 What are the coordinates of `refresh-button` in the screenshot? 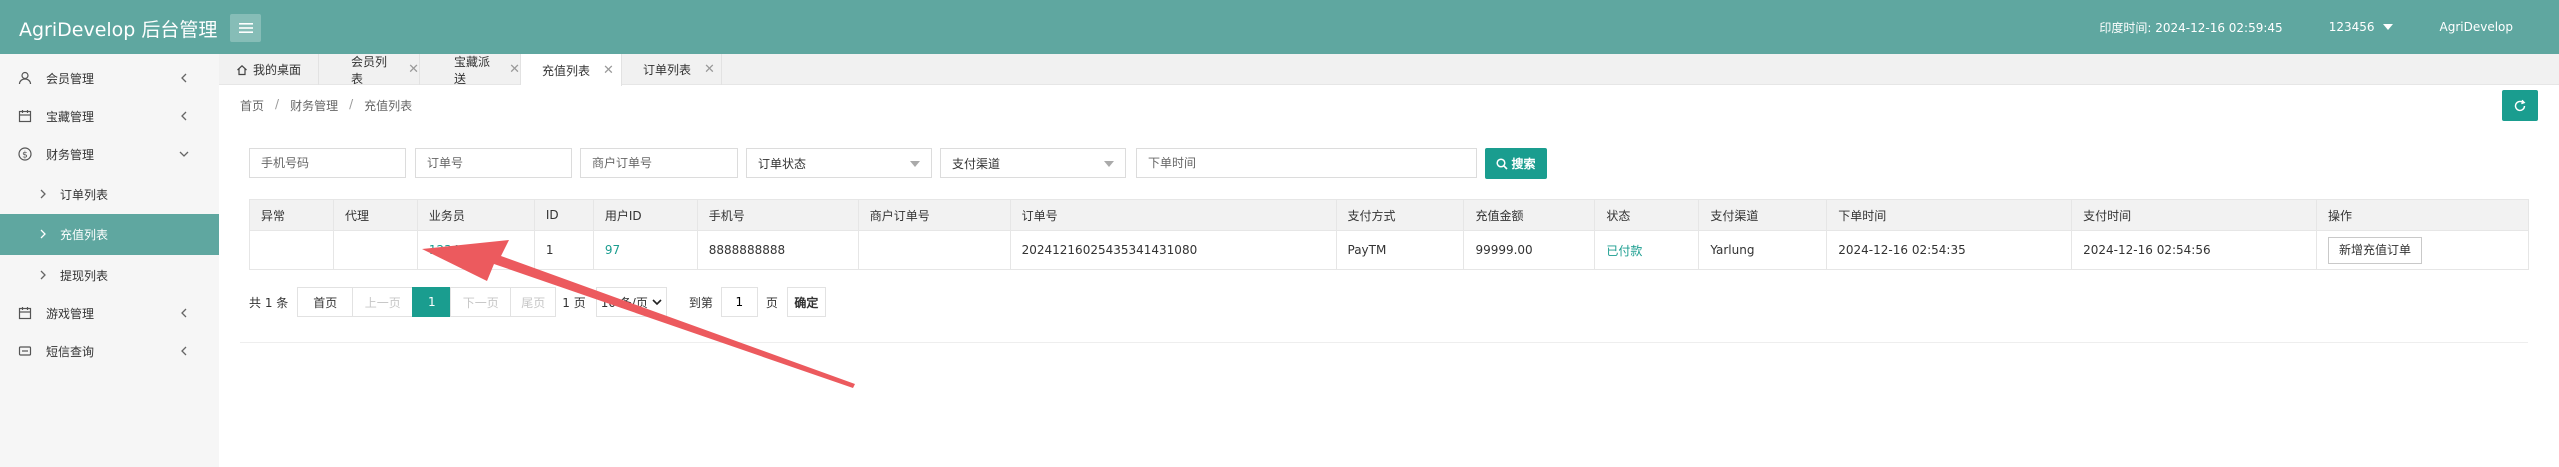 It's located at (2520, 105).